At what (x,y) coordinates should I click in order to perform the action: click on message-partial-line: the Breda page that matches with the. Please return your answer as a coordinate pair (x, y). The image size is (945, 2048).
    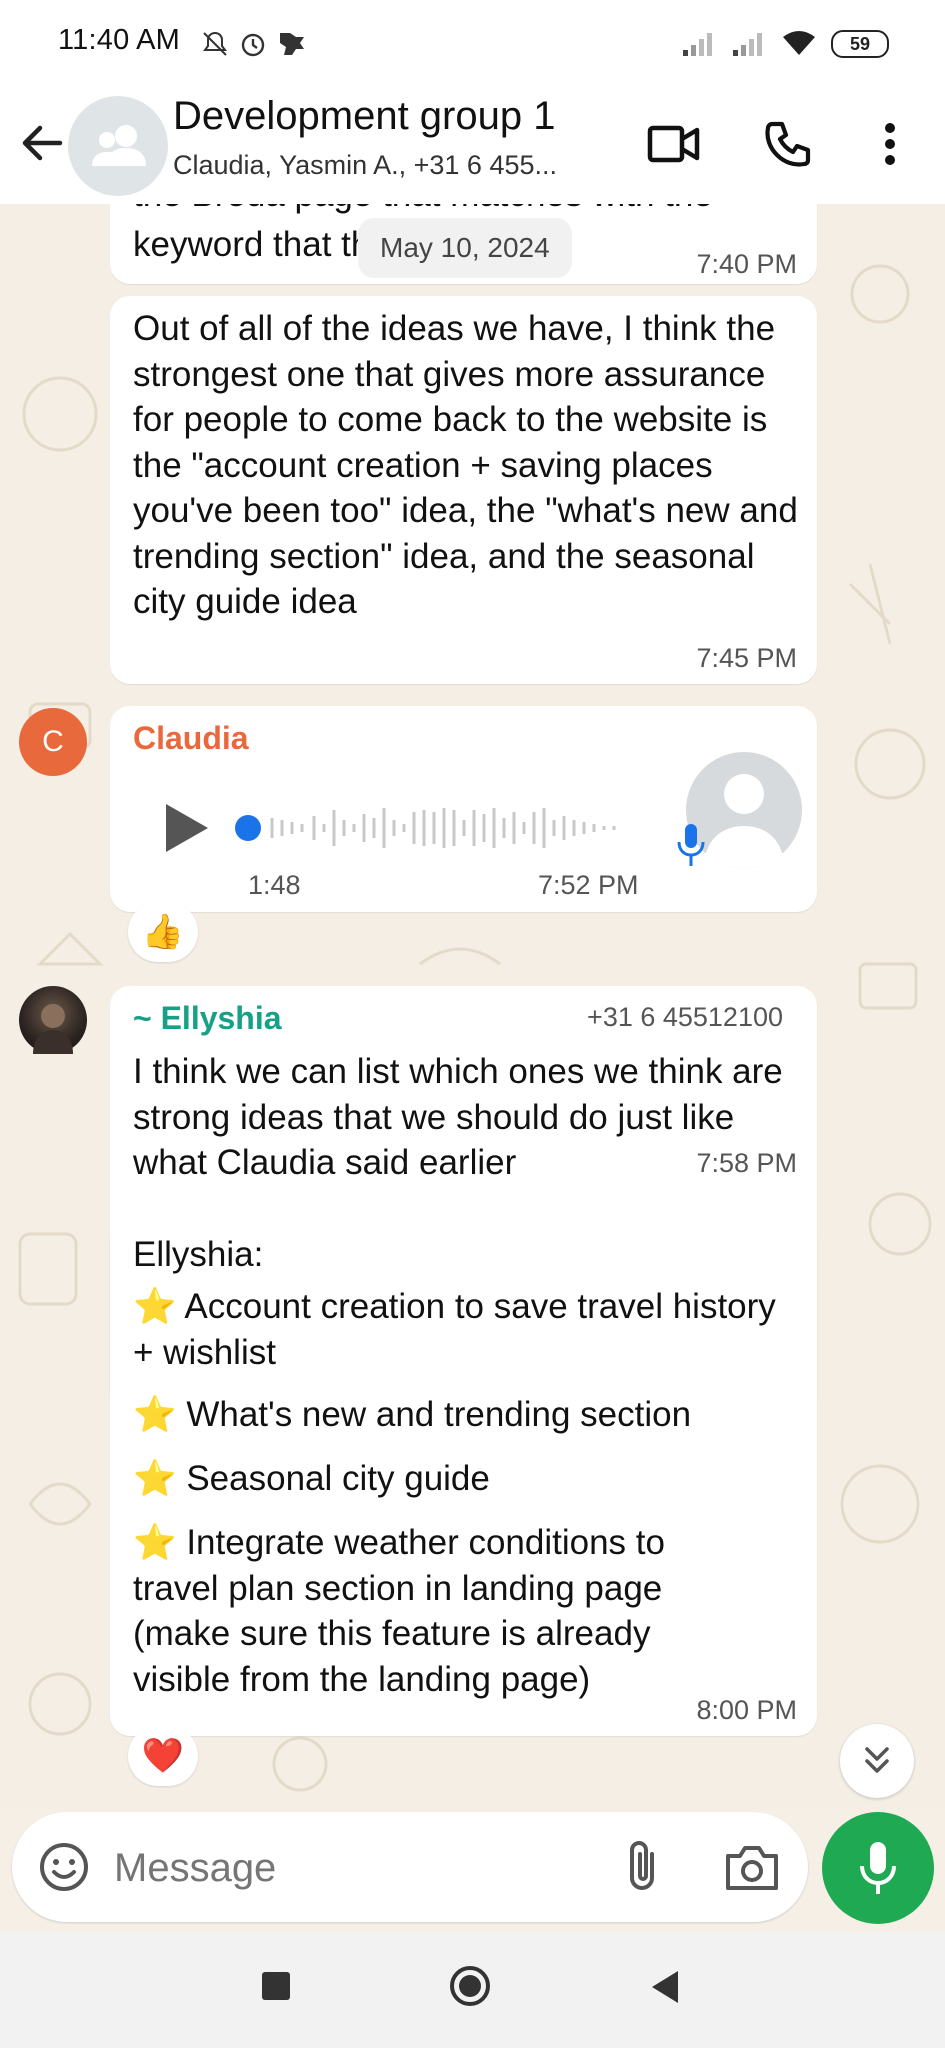
    Looking at the image, I should click on (423, 211).